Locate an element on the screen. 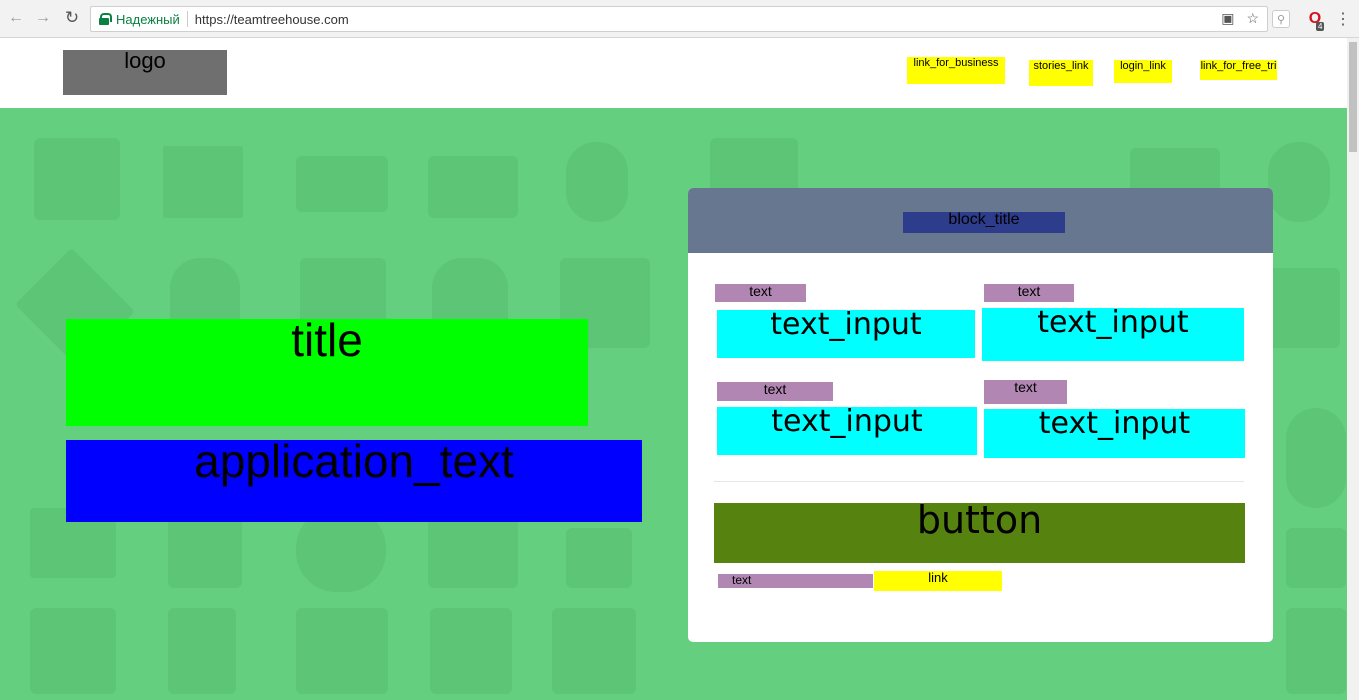 The image size is (1359, 700). paintbrush-bg-icon is located at coordinates (202, 651).